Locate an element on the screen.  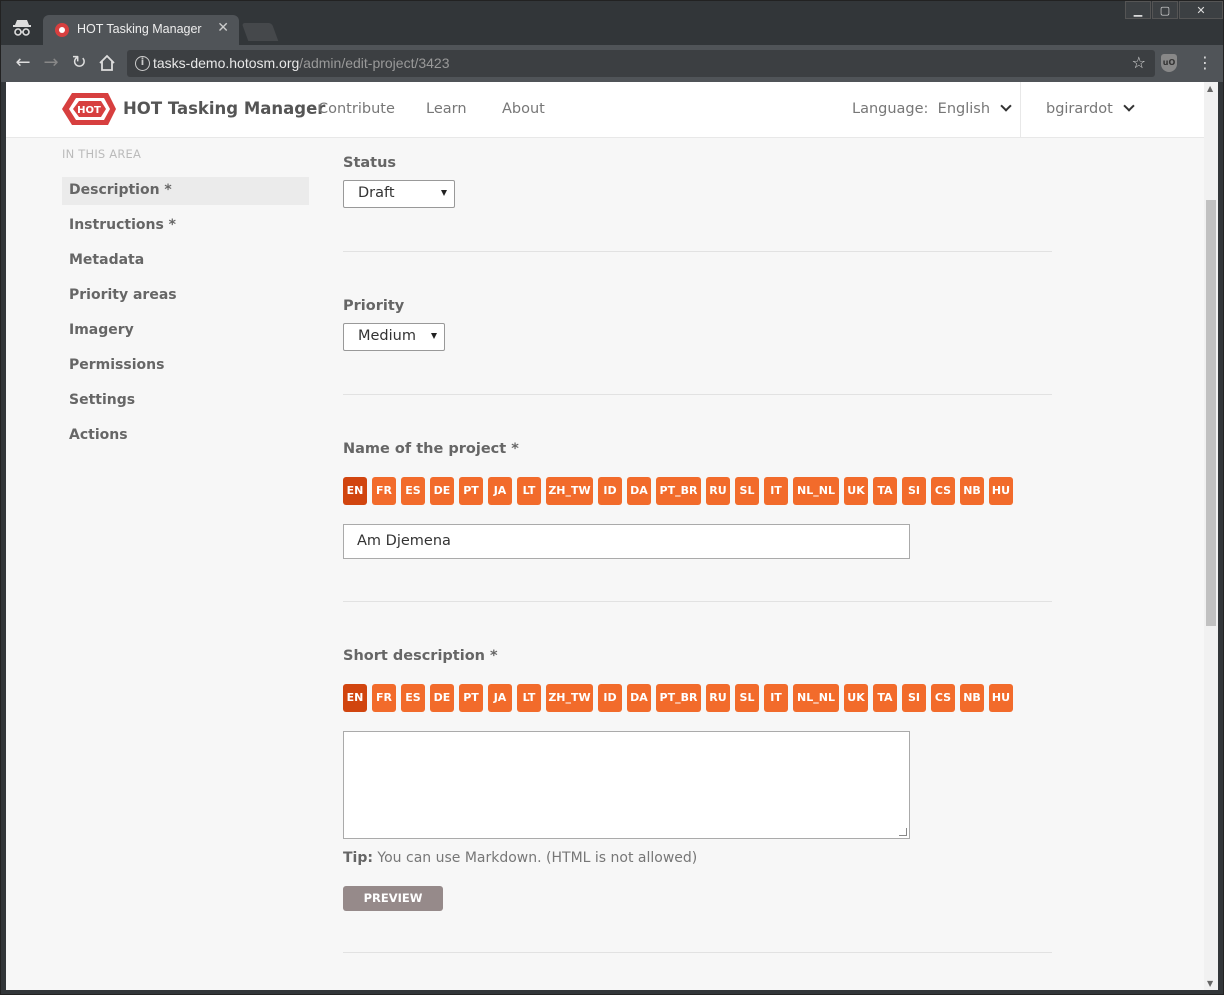
sidebar-item-settings: Settings is located at coordinates (185, 401).